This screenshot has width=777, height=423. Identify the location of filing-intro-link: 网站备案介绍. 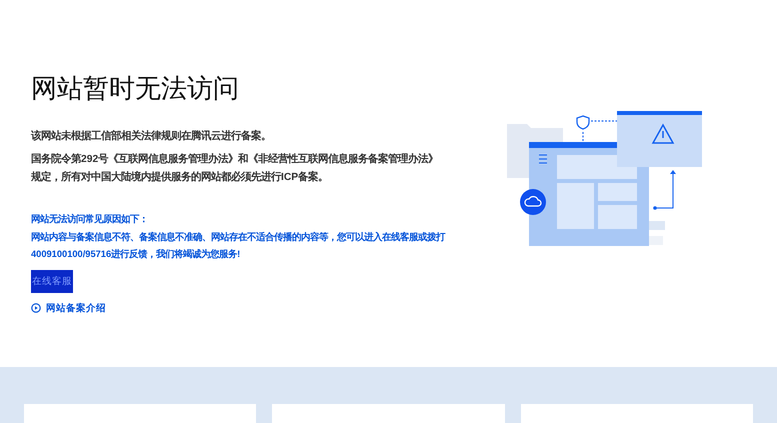
(76, 308).